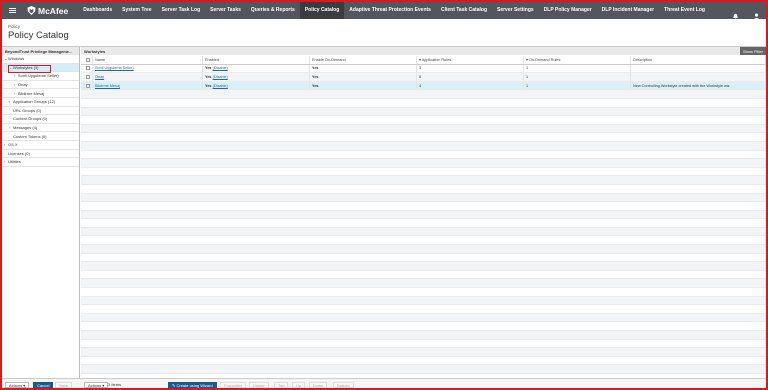 The width and height of the screenshot is (768, 390). I want to click on od-rules-value: 1, so click(577, 68).